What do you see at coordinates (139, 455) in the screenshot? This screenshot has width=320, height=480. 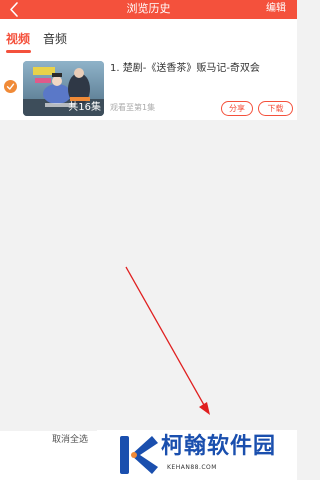 I see `kehan-logo-icon` at bounding box center [139, 455].